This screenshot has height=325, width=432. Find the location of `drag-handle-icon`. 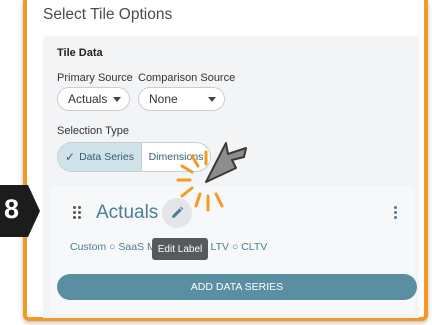

drag-handle-icon is located at coordinates (77, 212).